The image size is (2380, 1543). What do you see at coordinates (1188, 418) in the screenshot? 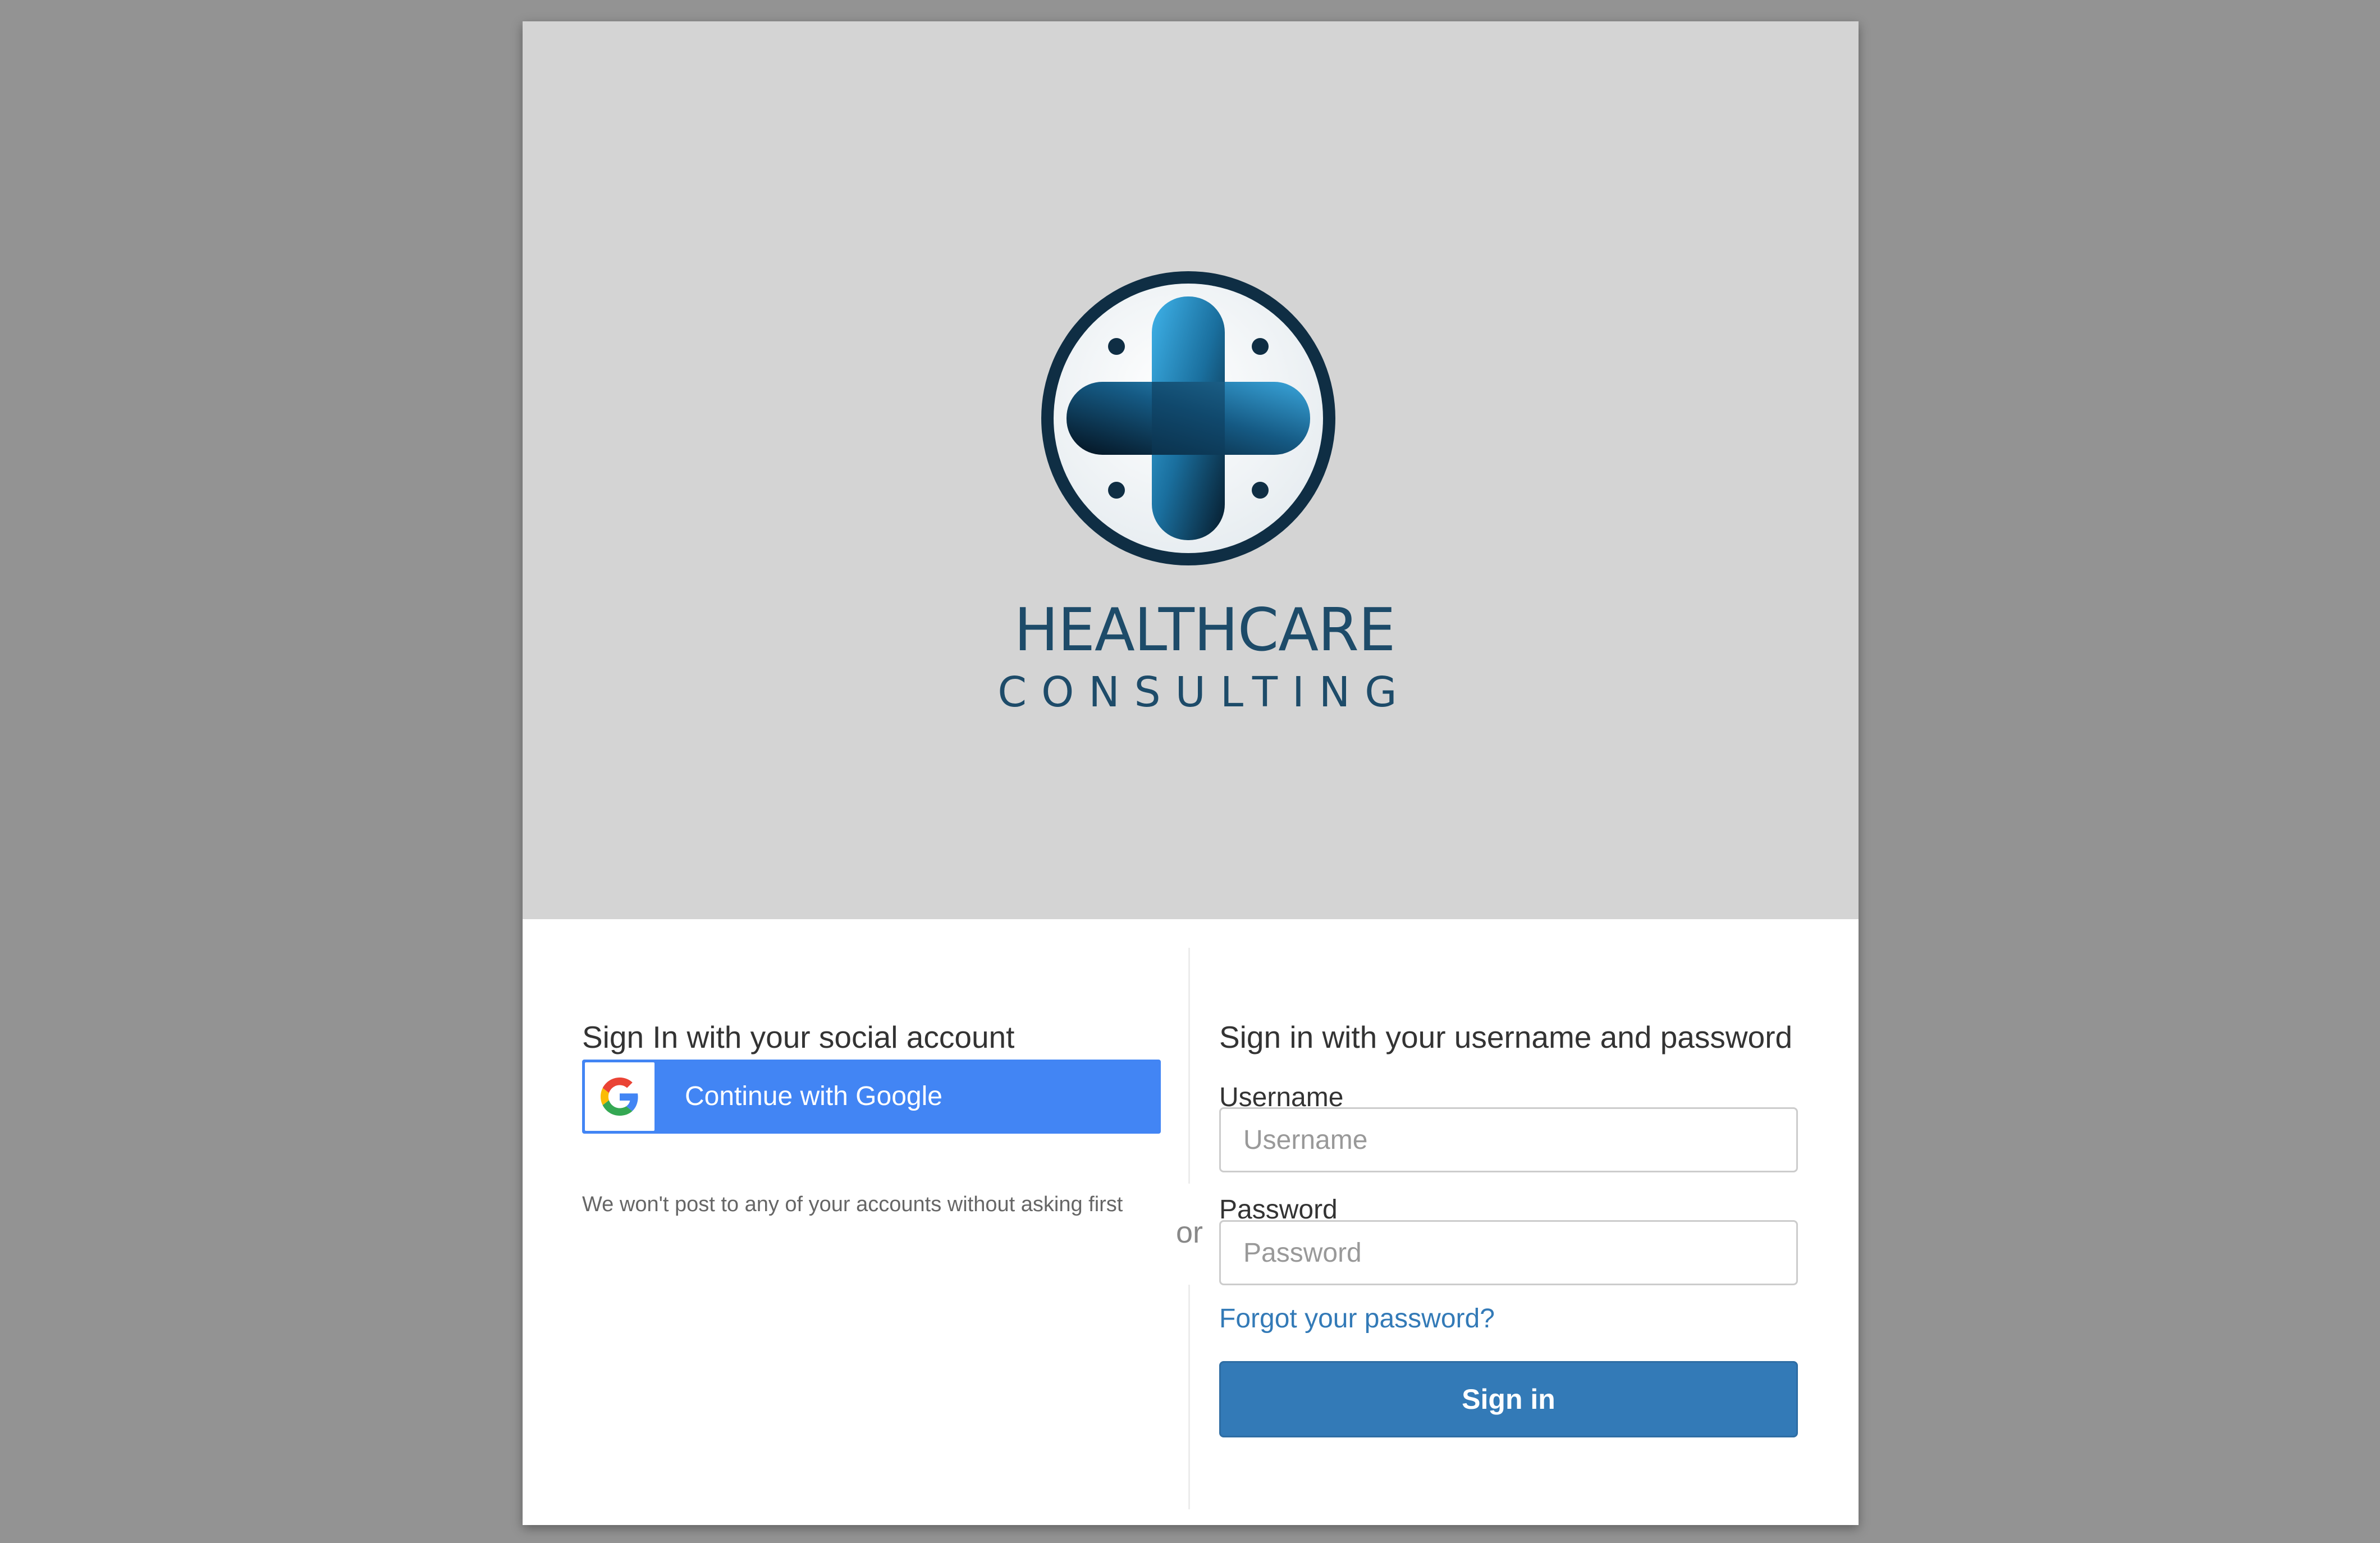
I see `healthcare-cross-logo-icon` at bounding box center [1188, 418].